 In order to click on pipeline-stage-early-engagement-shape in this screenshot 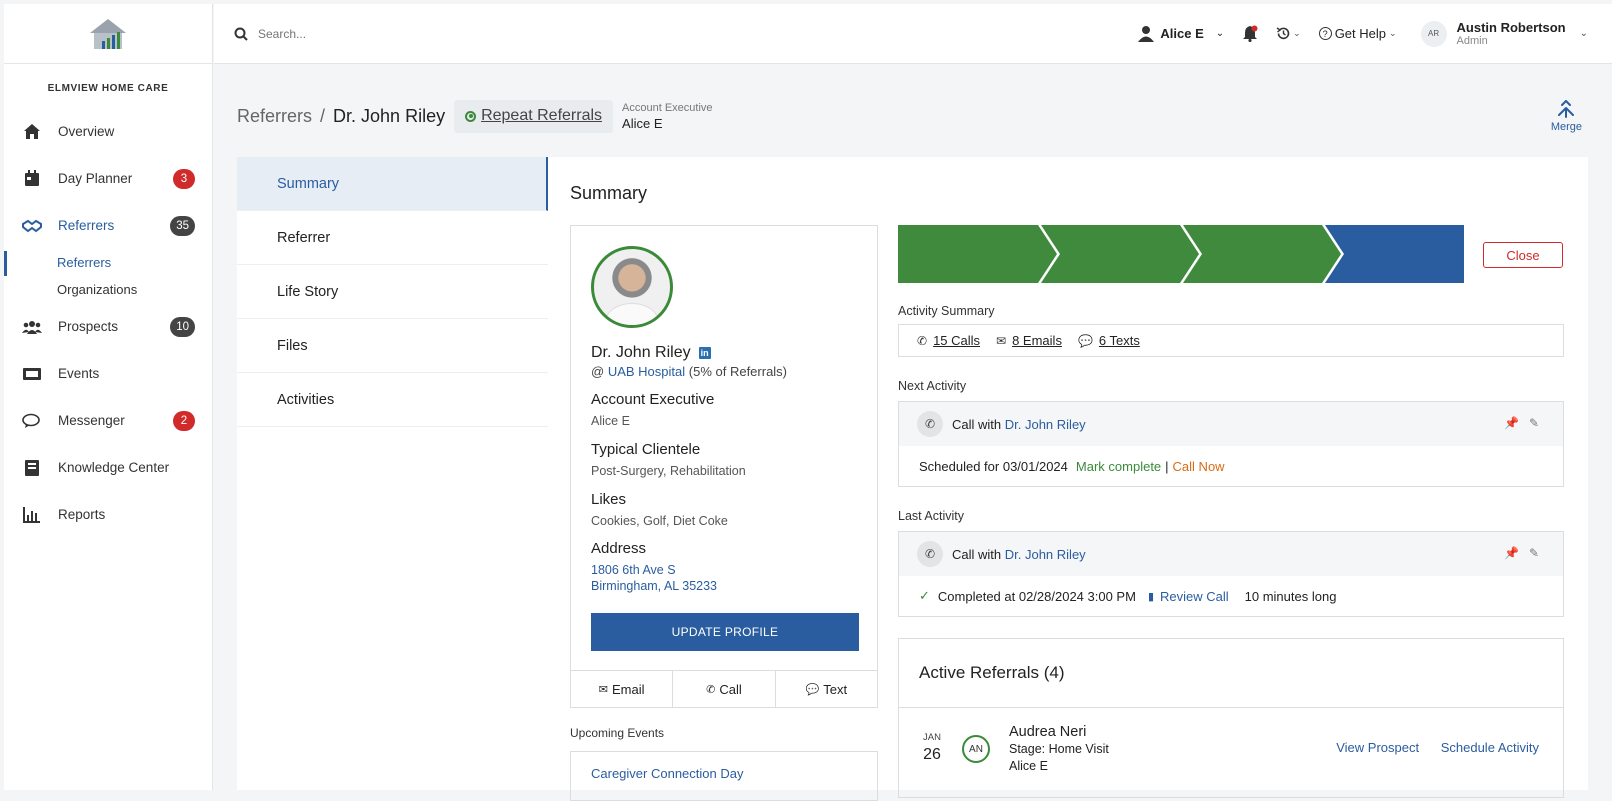, I will do `click(1120, 254)`.